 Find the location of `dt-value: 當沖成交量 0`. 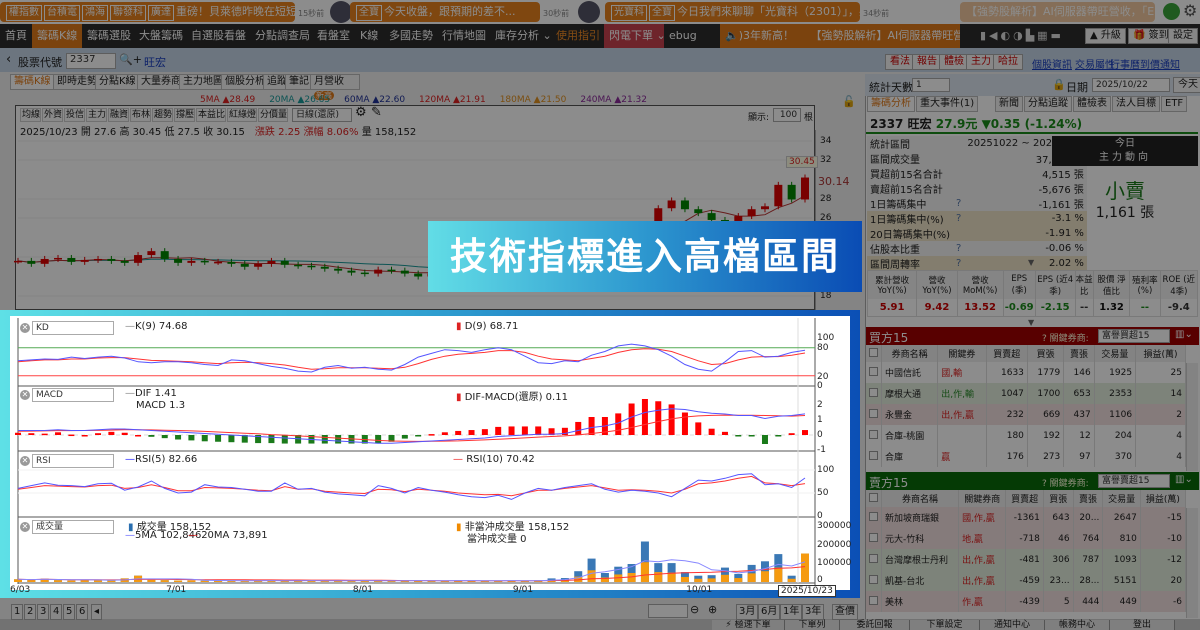

dt-value: 當沖成交量 0 is located at coordinates (497, 539).